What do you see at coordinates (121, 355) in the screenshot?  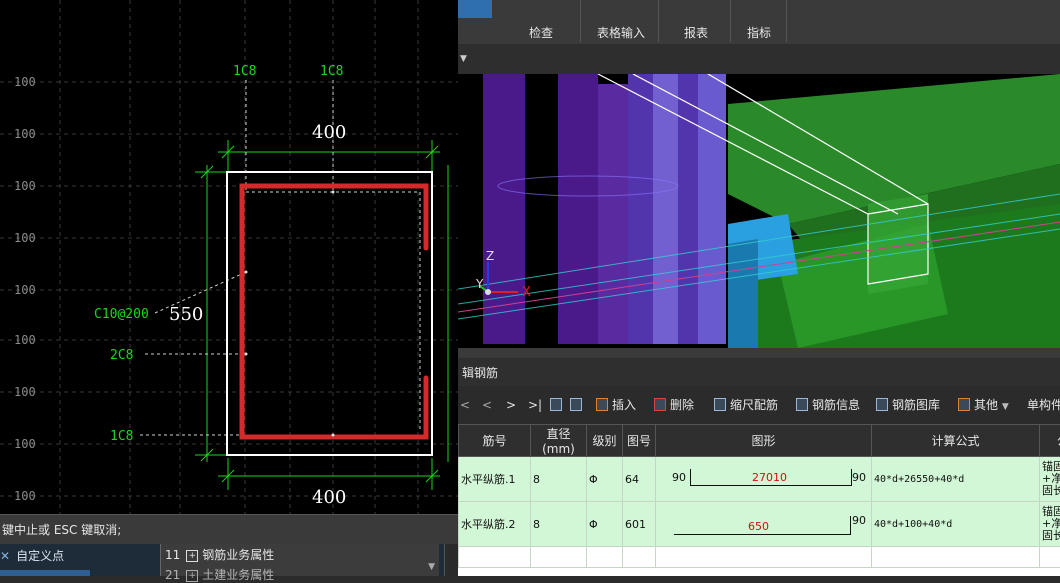 I see `side-bar-label: 2C8` at bounding box center [121, 355].